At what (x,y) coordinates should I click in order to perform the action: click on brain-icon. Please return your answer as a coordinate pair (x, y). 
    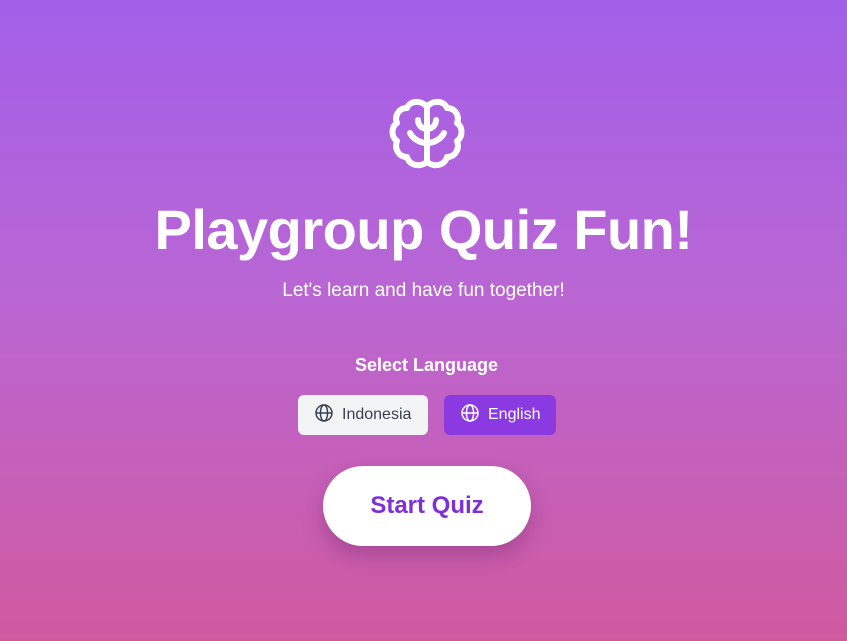
    Looking at the image, I should click on (427, 134).